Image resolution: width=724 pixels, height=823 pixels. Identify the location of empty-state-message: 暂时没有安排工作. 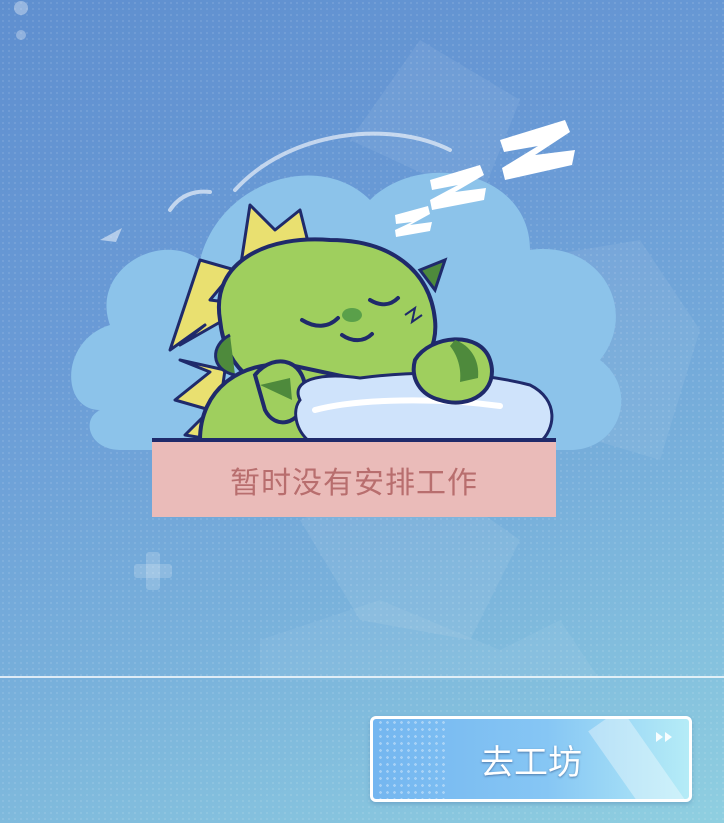
(354, 483).